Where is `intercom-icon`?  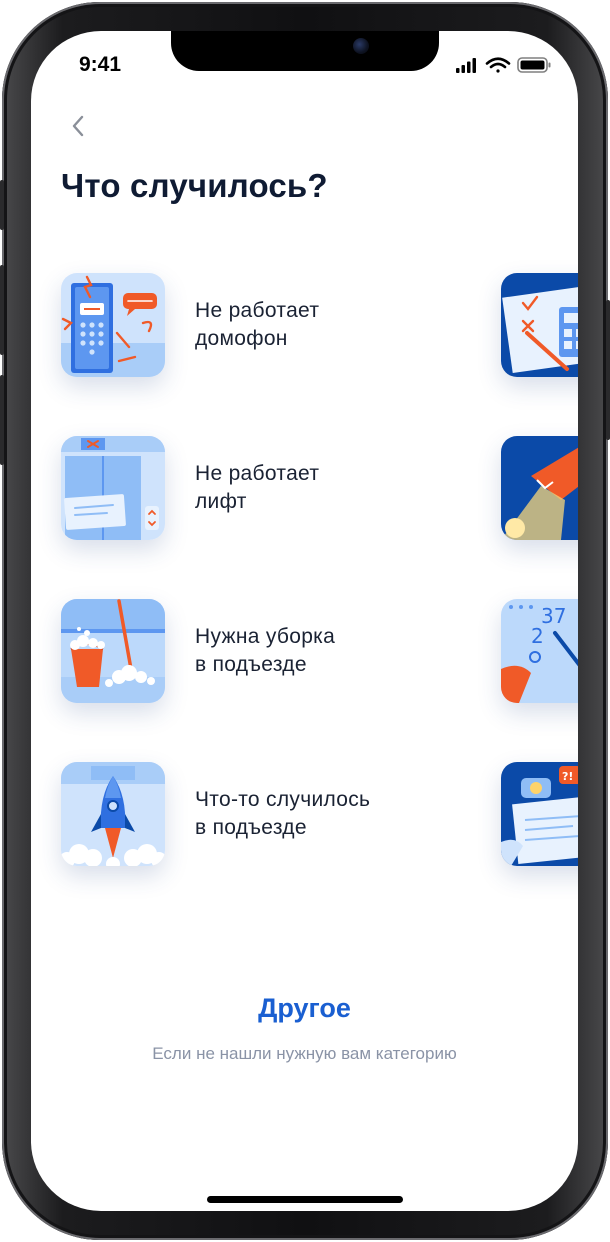 intercom-icon is located at coordinates (113, 325).